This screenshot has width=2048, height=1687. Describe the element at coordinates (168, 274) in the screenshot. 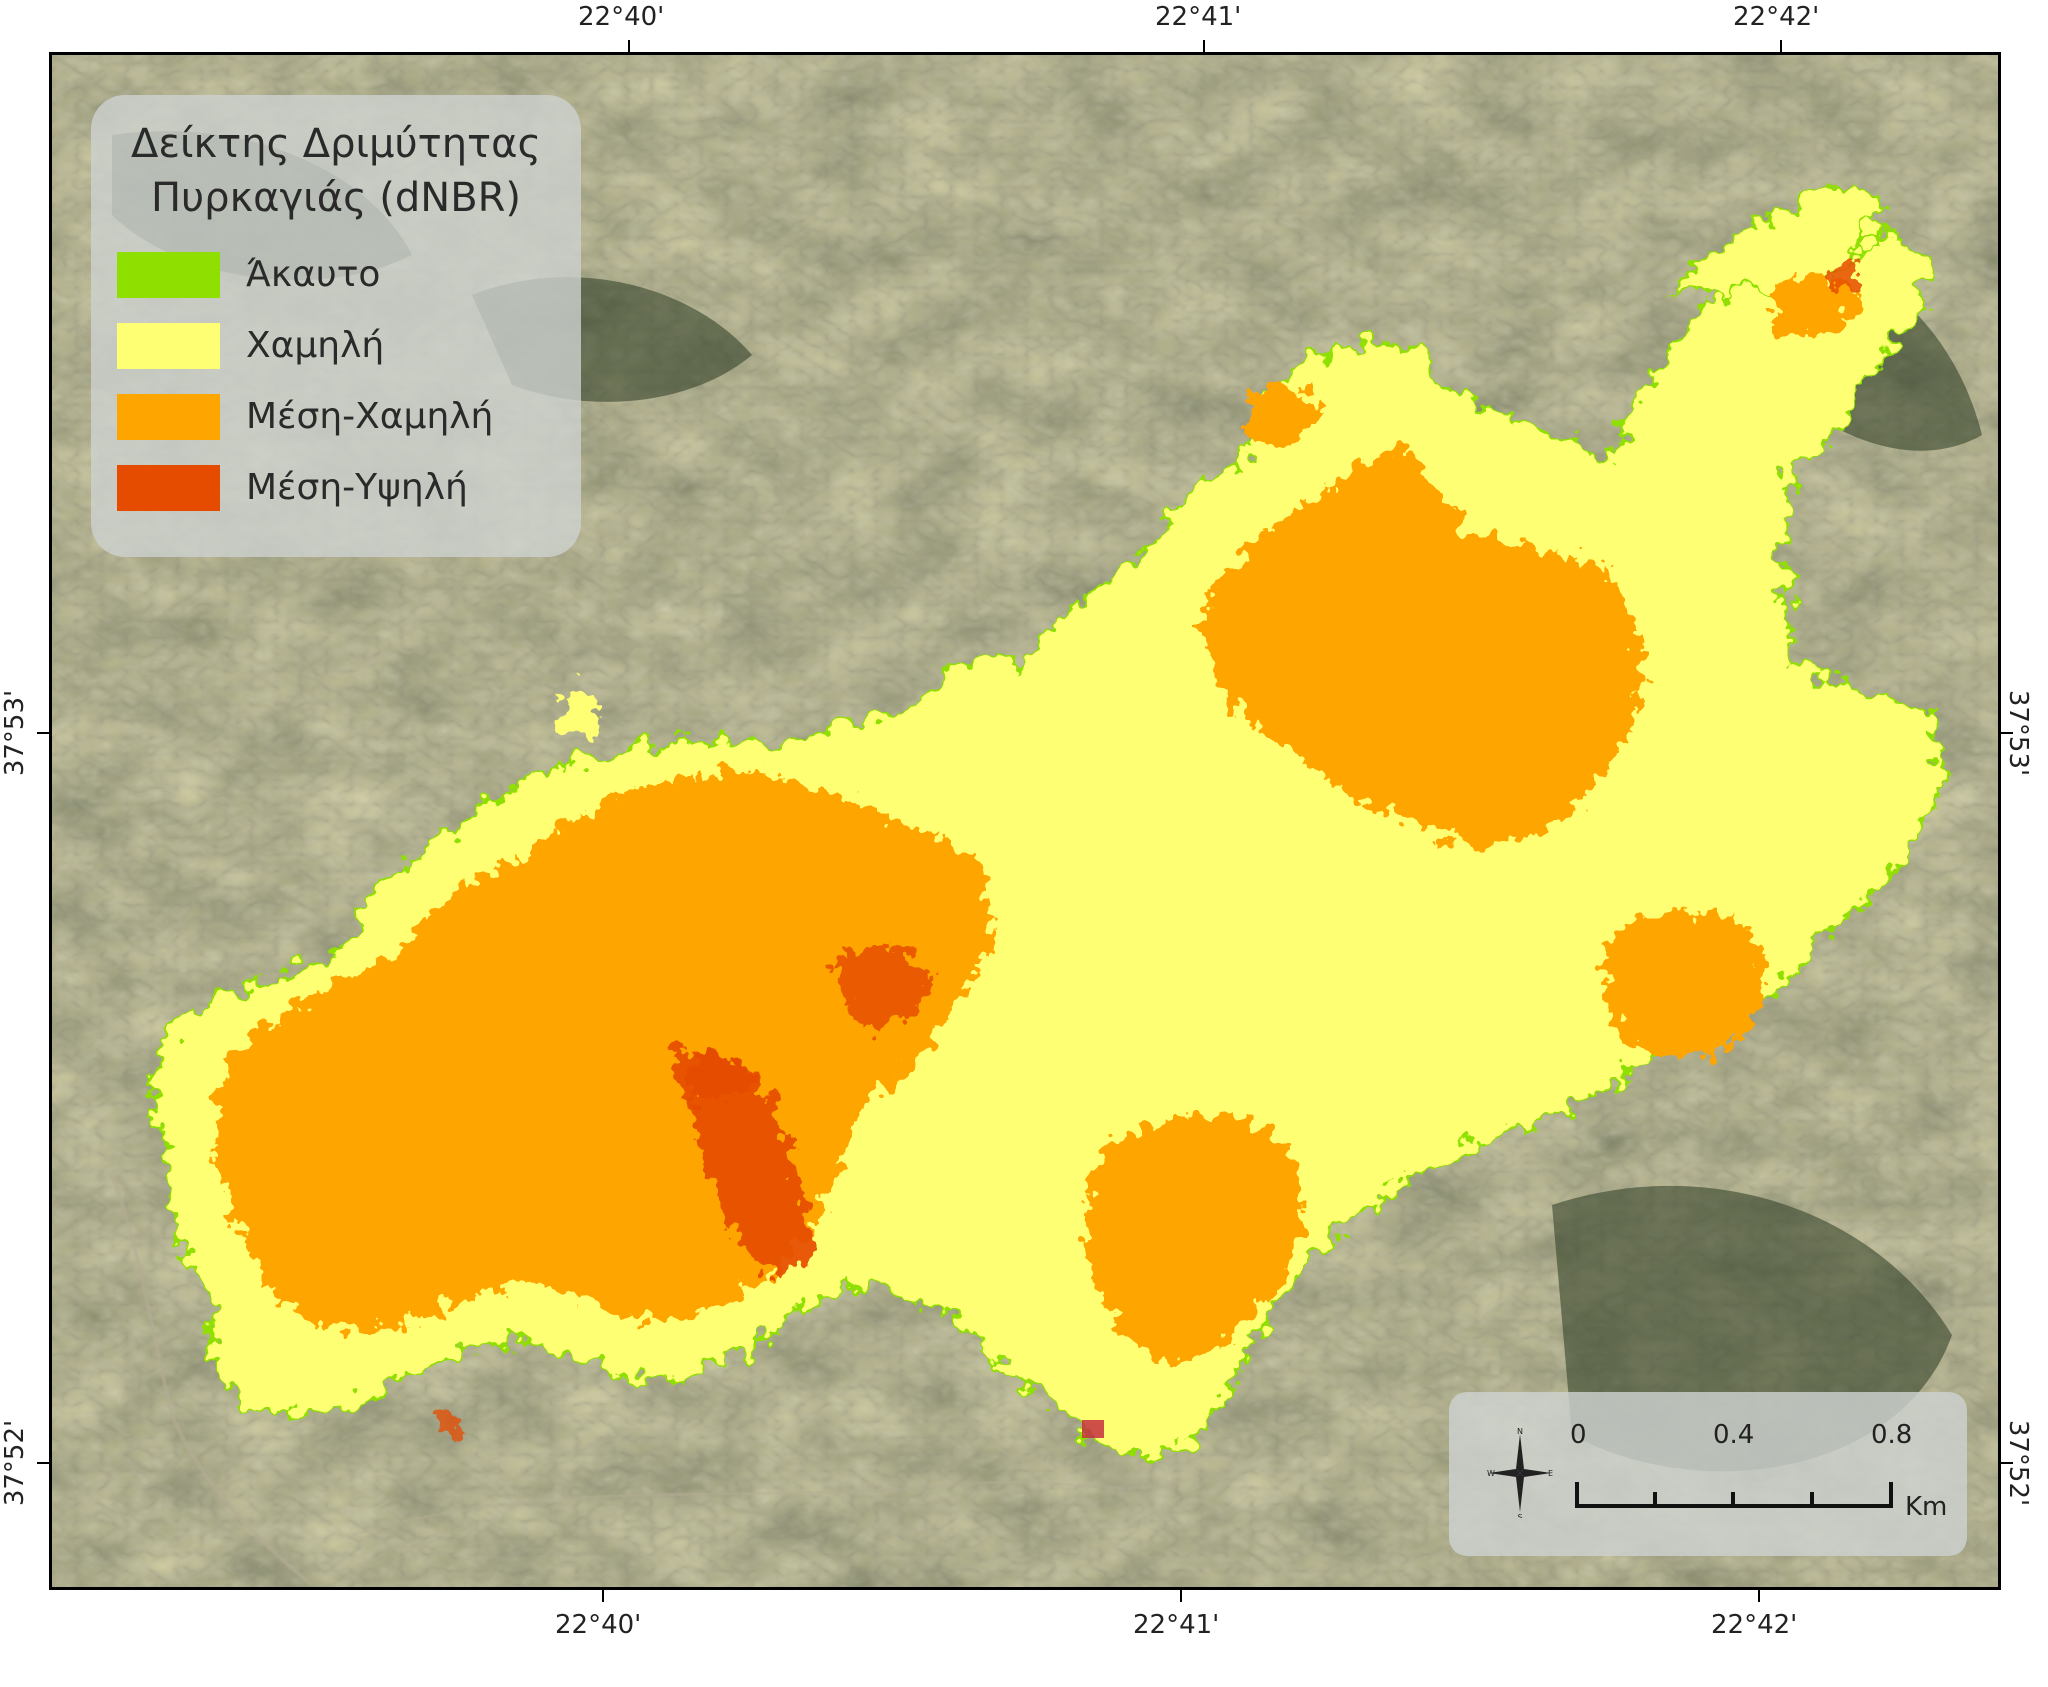

I see `swatch-unburned` at that location.